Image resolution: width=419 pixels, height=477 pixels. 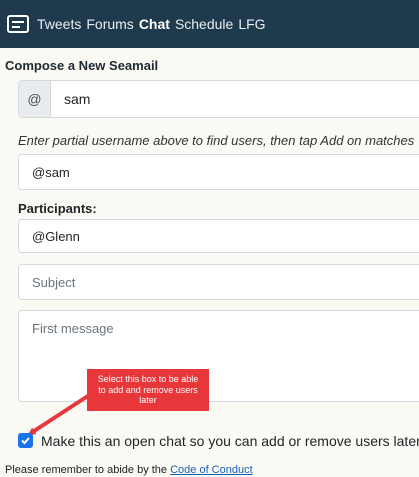 What do you see at coordinates (82, 65) in the screenshot?
I see `page-title: Compose a New Seamail` at bounding box center [82, 65].